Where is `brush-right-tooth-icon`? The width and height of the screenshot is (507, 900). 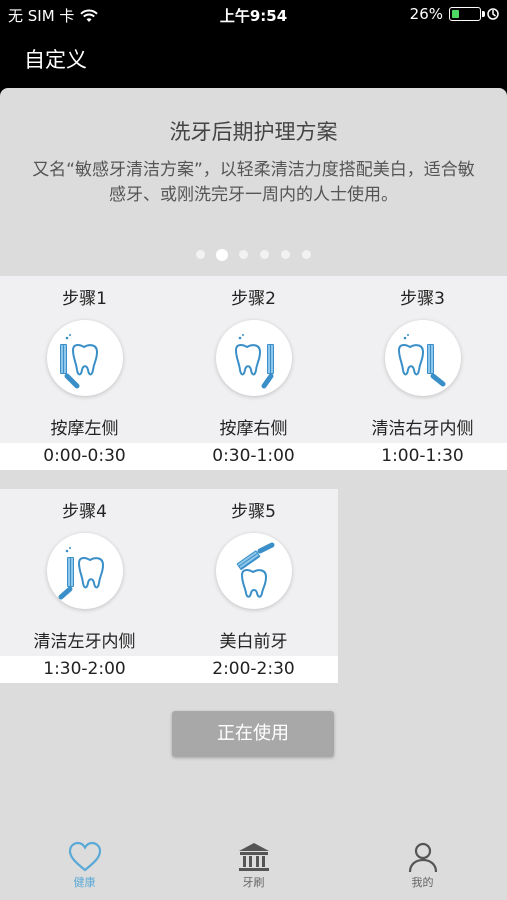 brush-right-tooth-icon is located at coordinates (254, 358).